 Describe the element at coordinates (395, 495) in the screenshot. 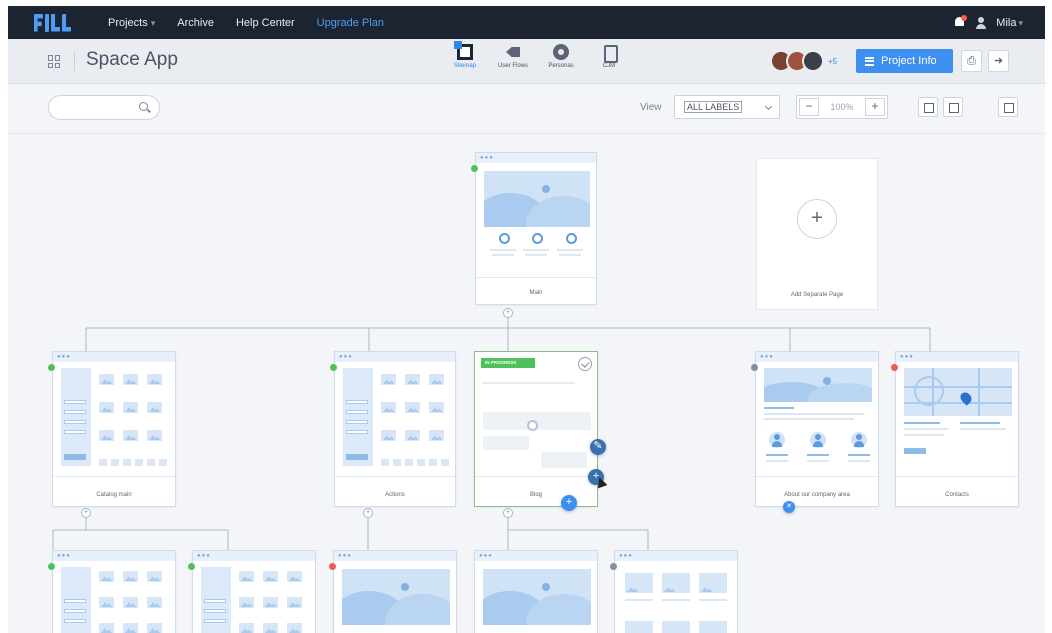

I see `page-card-label: Actions` at that location.